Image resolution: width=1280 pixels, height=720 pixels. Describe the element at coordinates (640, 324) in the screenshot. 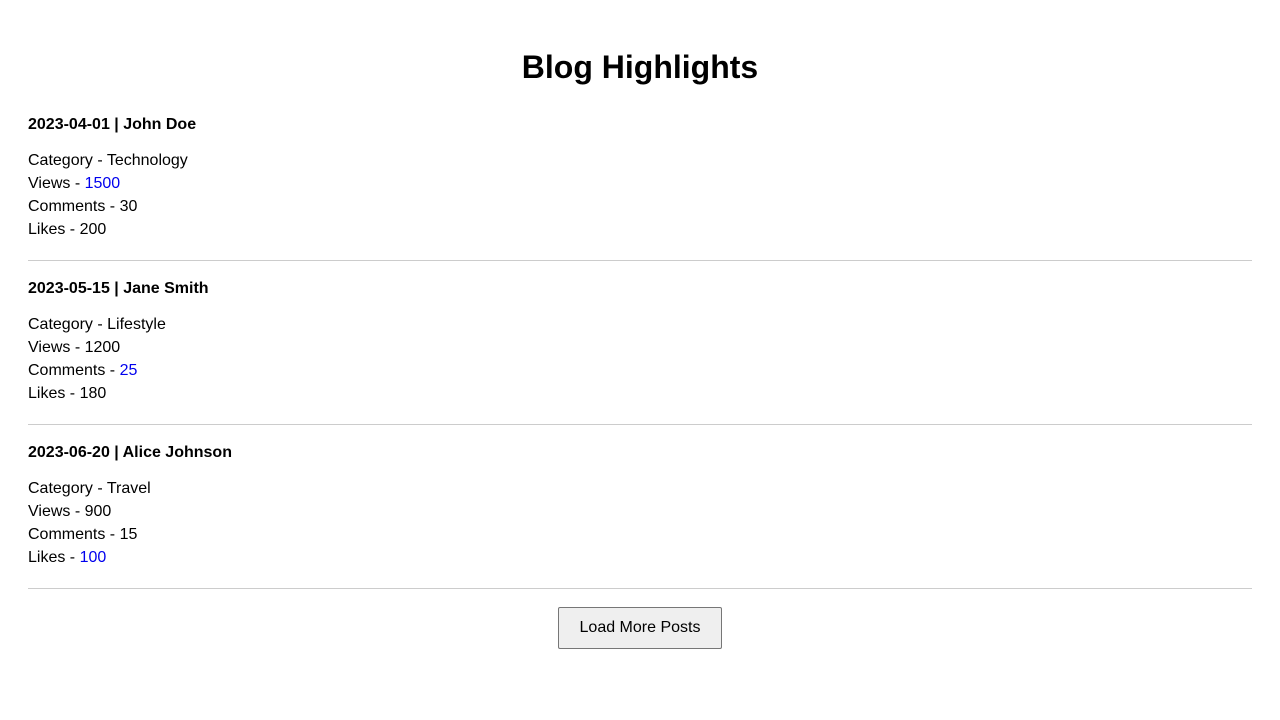

I see `category-line: Category - Lifestyle` at that location.